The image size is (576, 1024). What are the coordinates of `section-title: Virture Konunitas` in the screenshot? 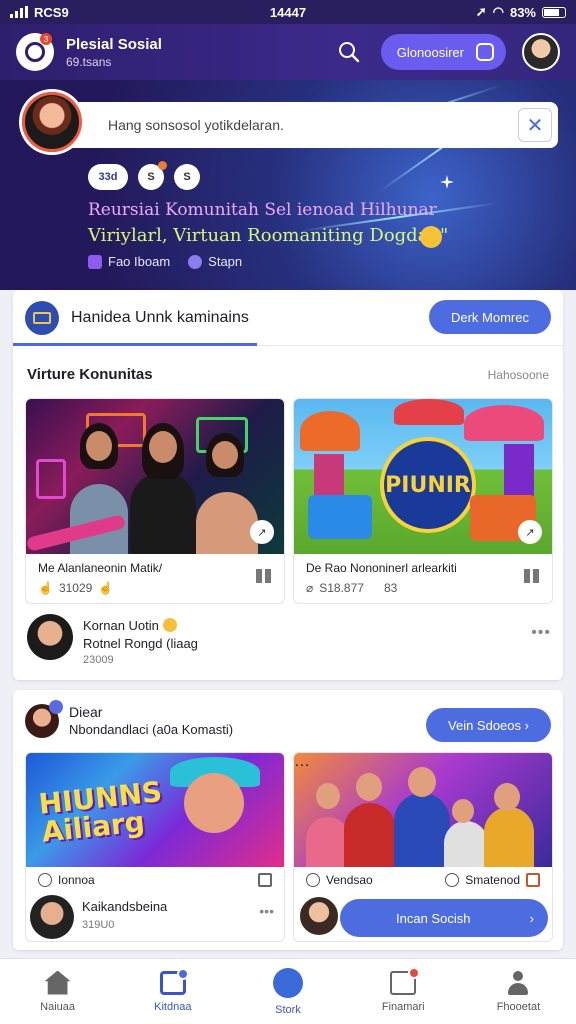 It's located at (90, 374).